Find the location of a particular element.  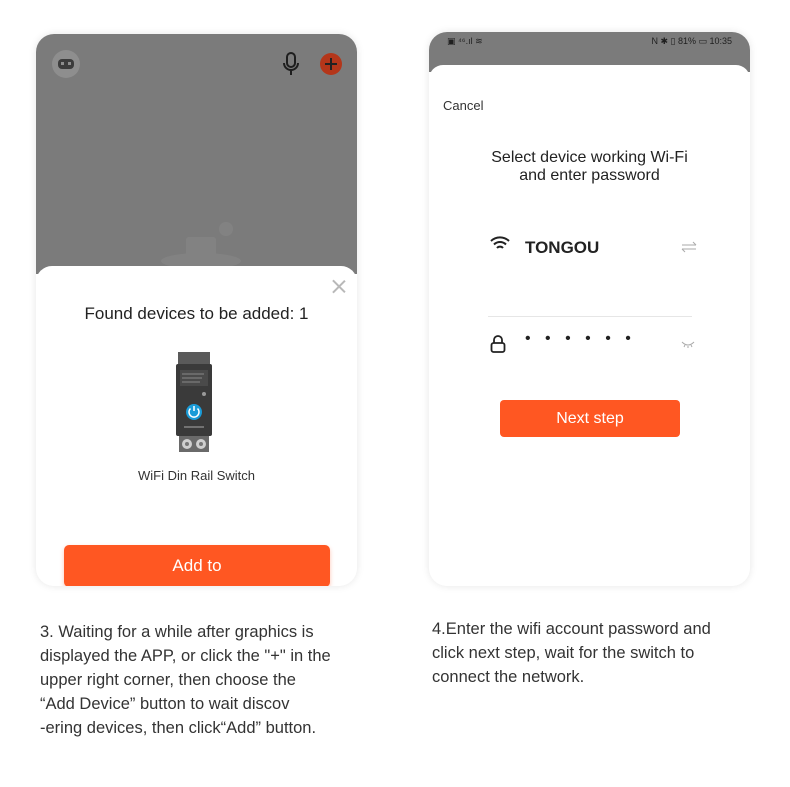

caption-line: -ering devices, then click“Add” button. is located at coordinates (178, 728).